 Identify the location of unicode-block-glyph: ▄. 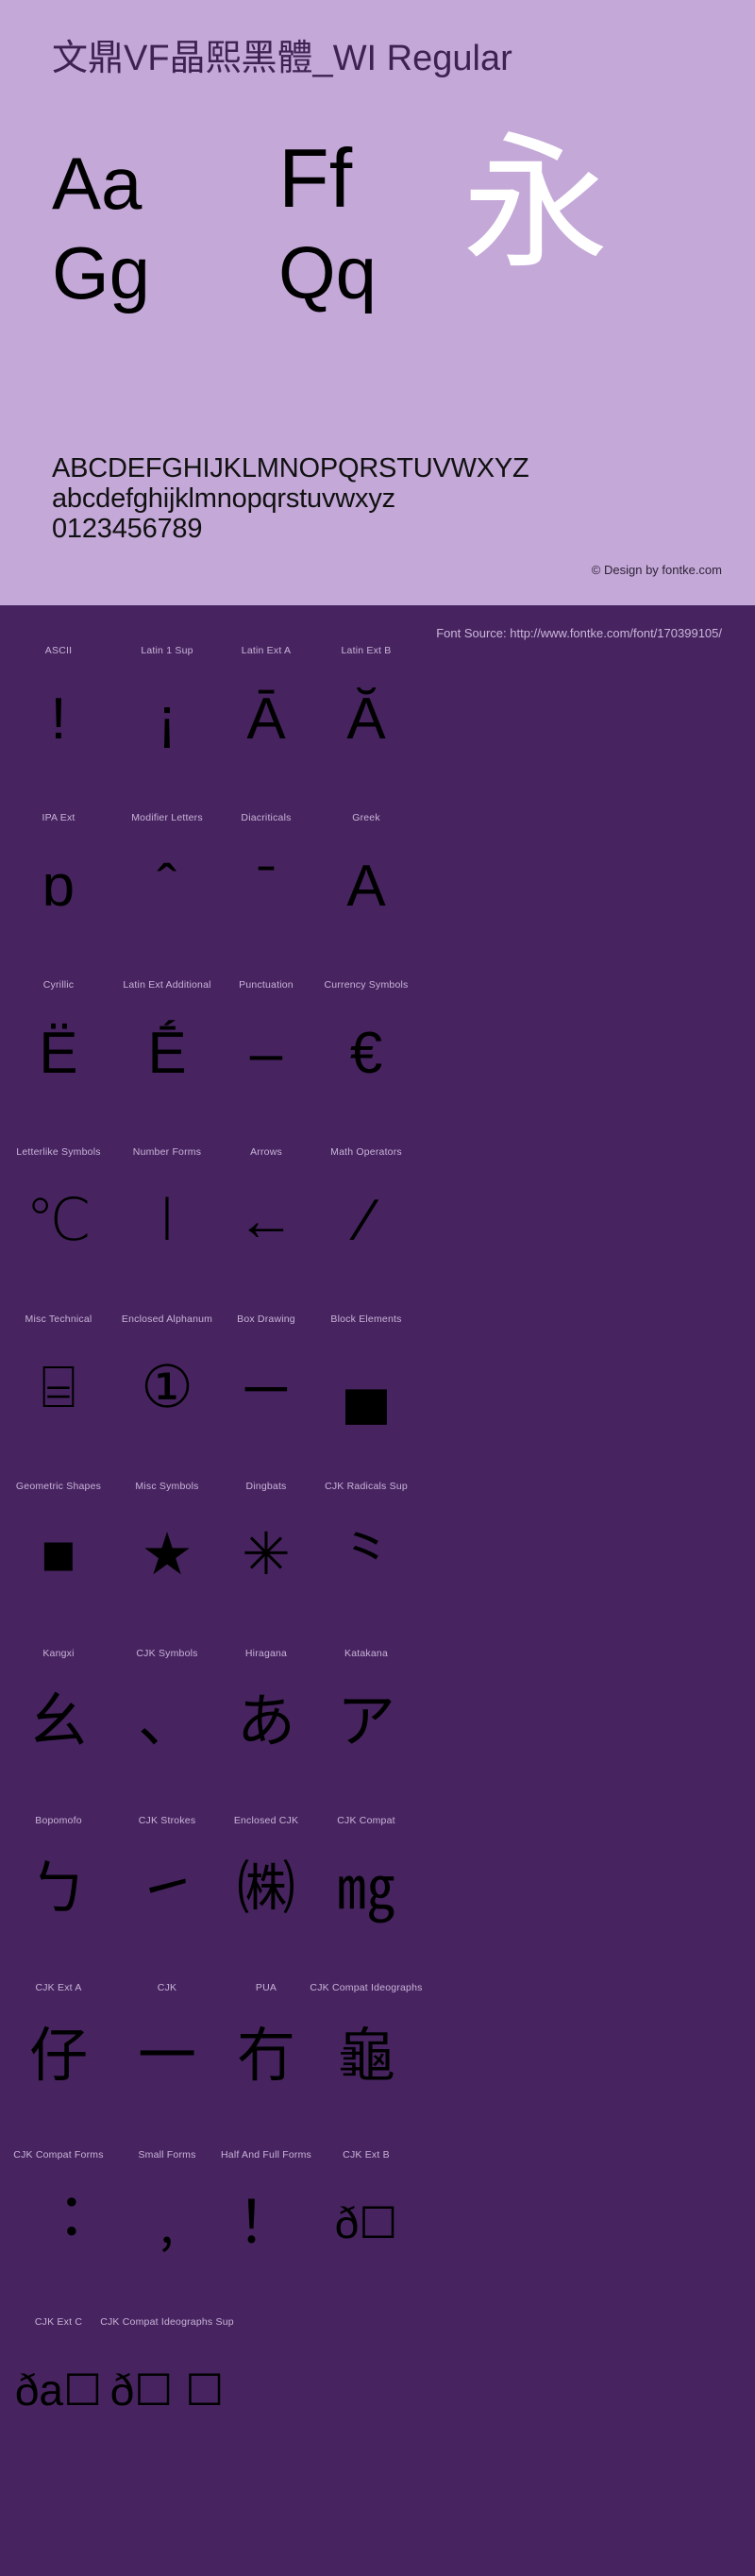
(366, 1387).